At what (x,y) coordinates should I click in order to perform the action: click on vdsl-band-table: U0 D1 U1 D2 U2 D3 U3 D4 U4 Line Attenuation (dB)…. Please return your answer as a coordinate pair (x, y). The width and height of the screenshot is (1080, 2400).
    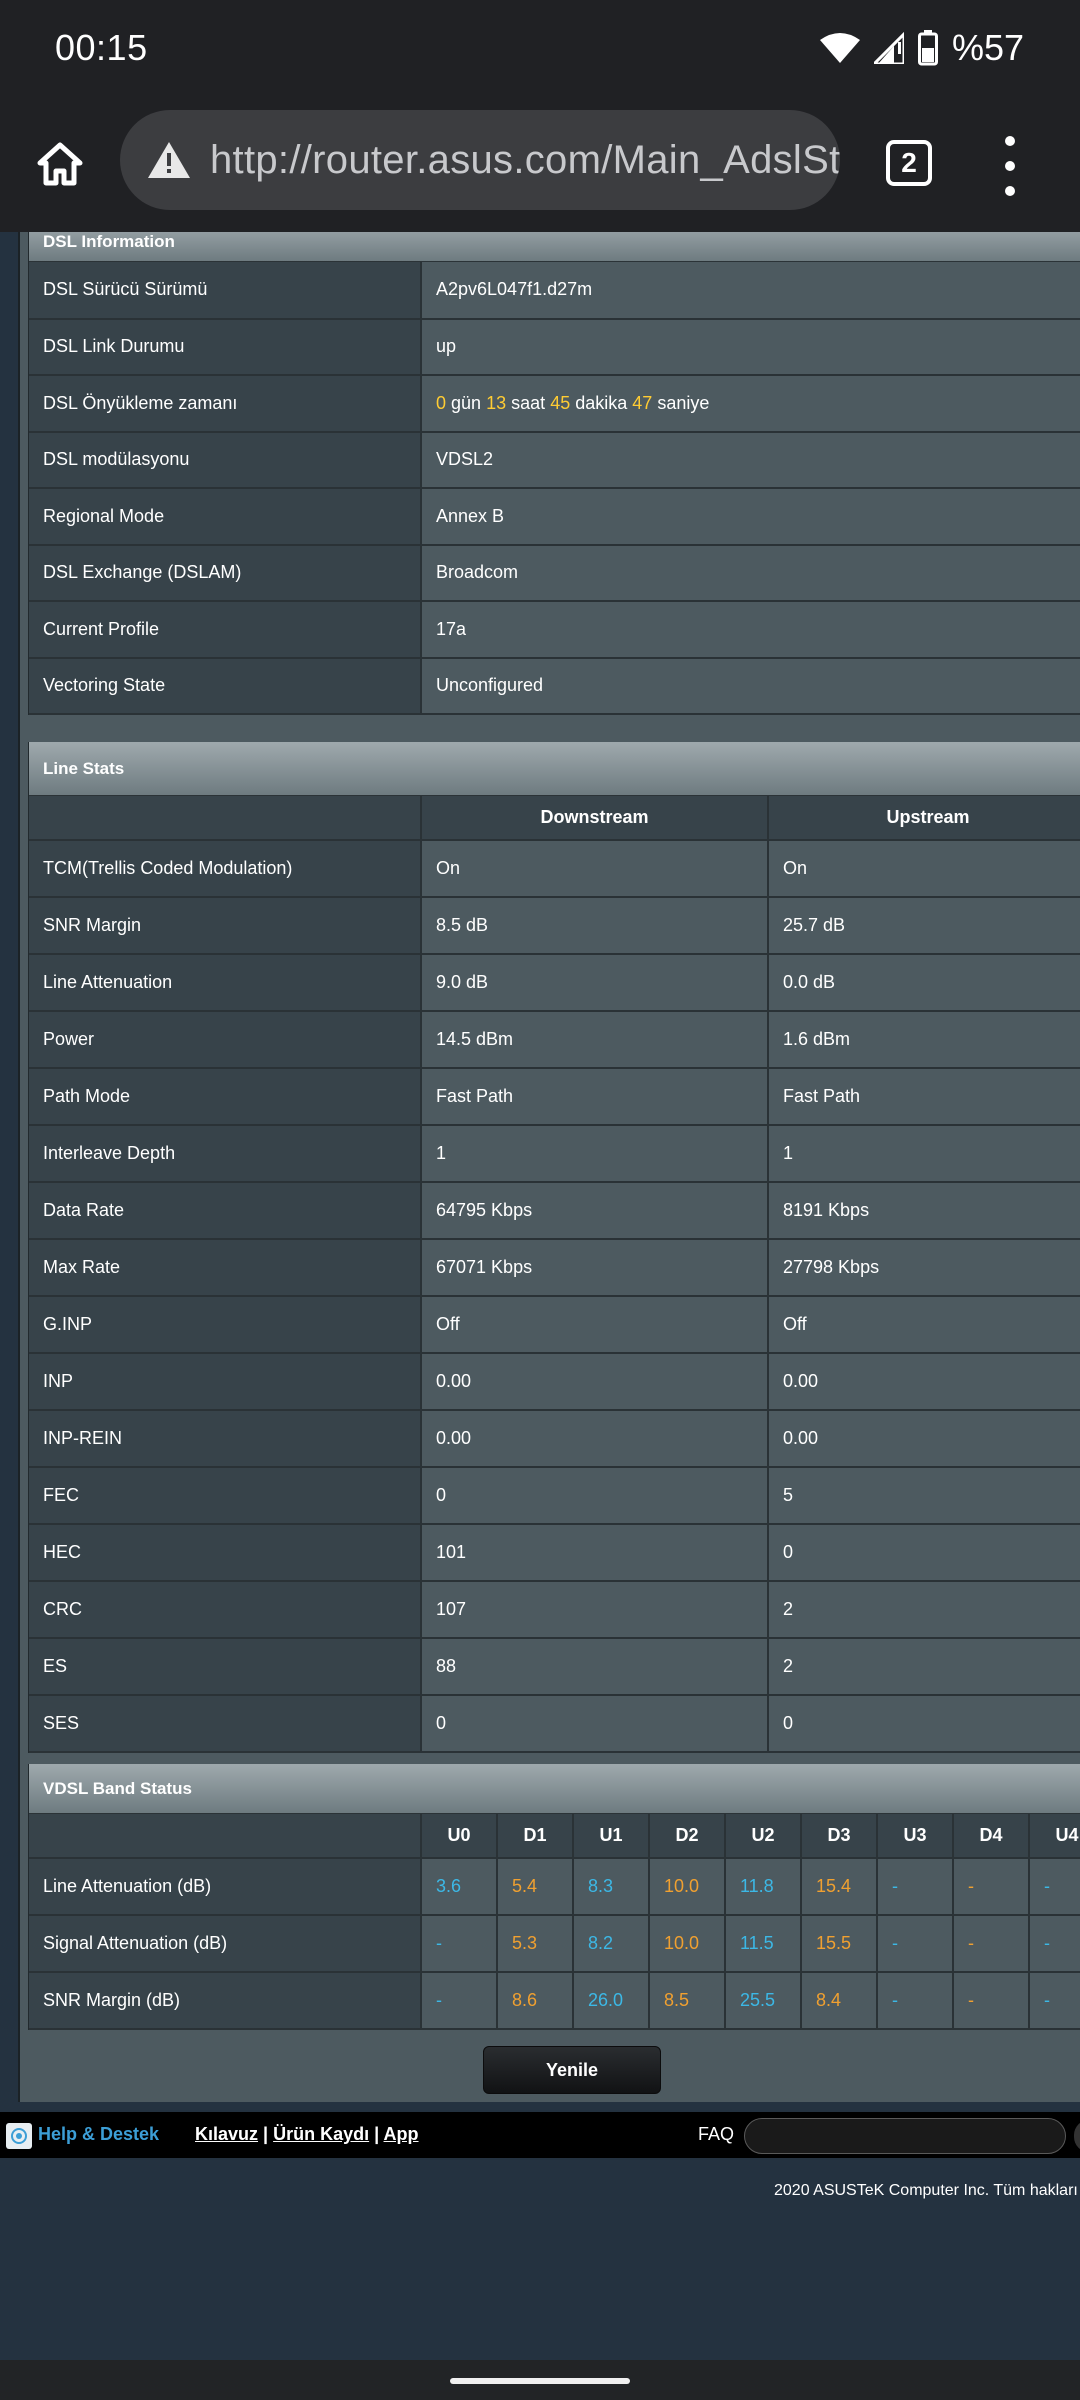
    Looking at the image, I should click on (554, 1922).